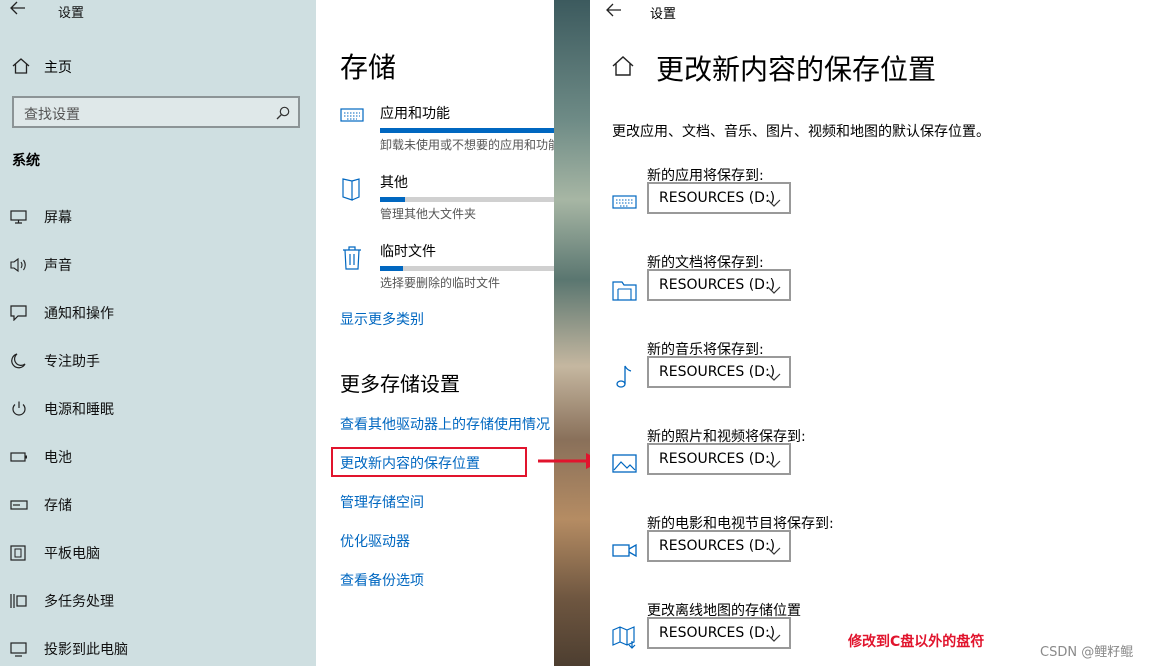 This screenshot has width=1156, height=666. I want to click on category-name: 应用和功能, so click(415, 114).